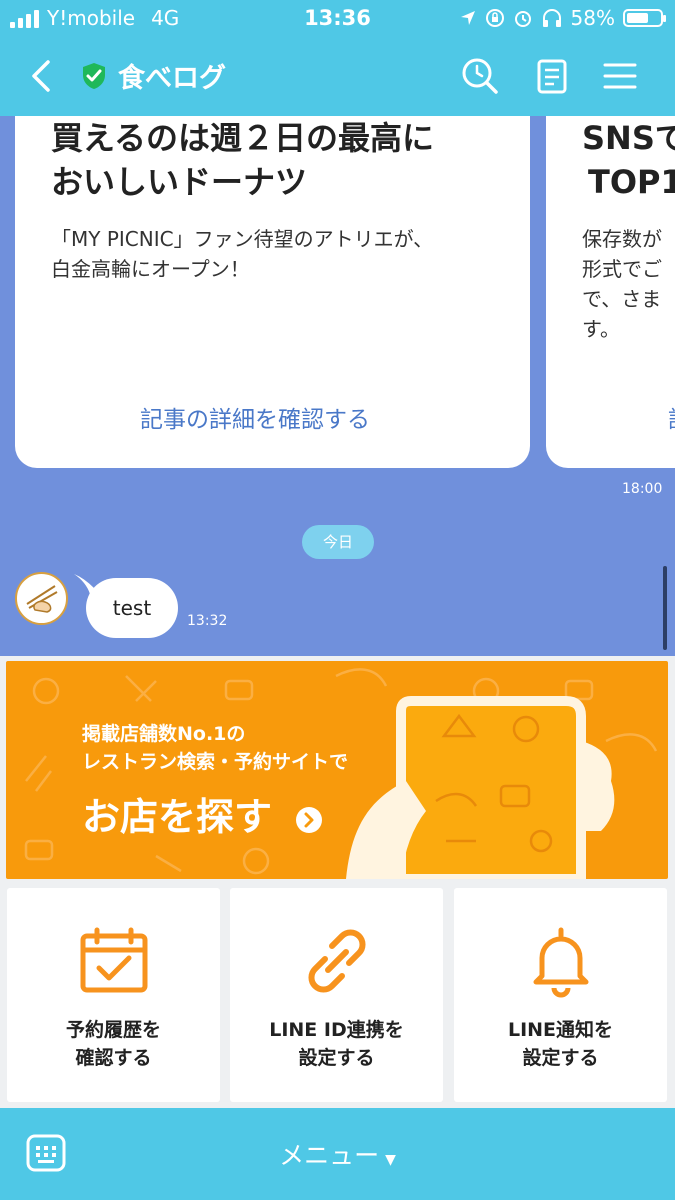 This screenshot has height=1200, width=675. Describe the element at coordinates (255, 417) in the screenshot. I see `card-detail-link: 記事の詳細を確認する` at that location.